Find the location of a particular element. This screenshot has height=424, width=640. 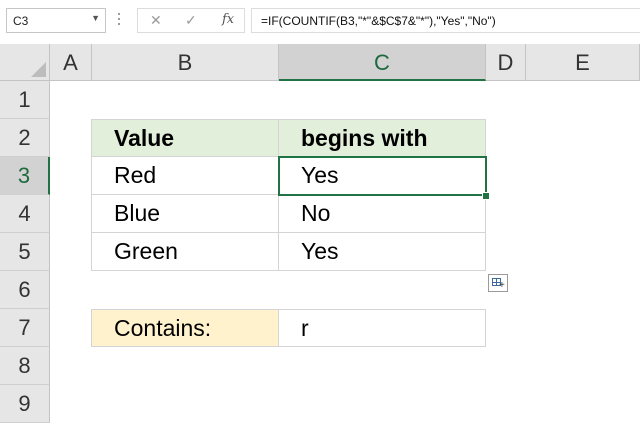

name-box: C3 ▼ is located at coordinates (56, 20).